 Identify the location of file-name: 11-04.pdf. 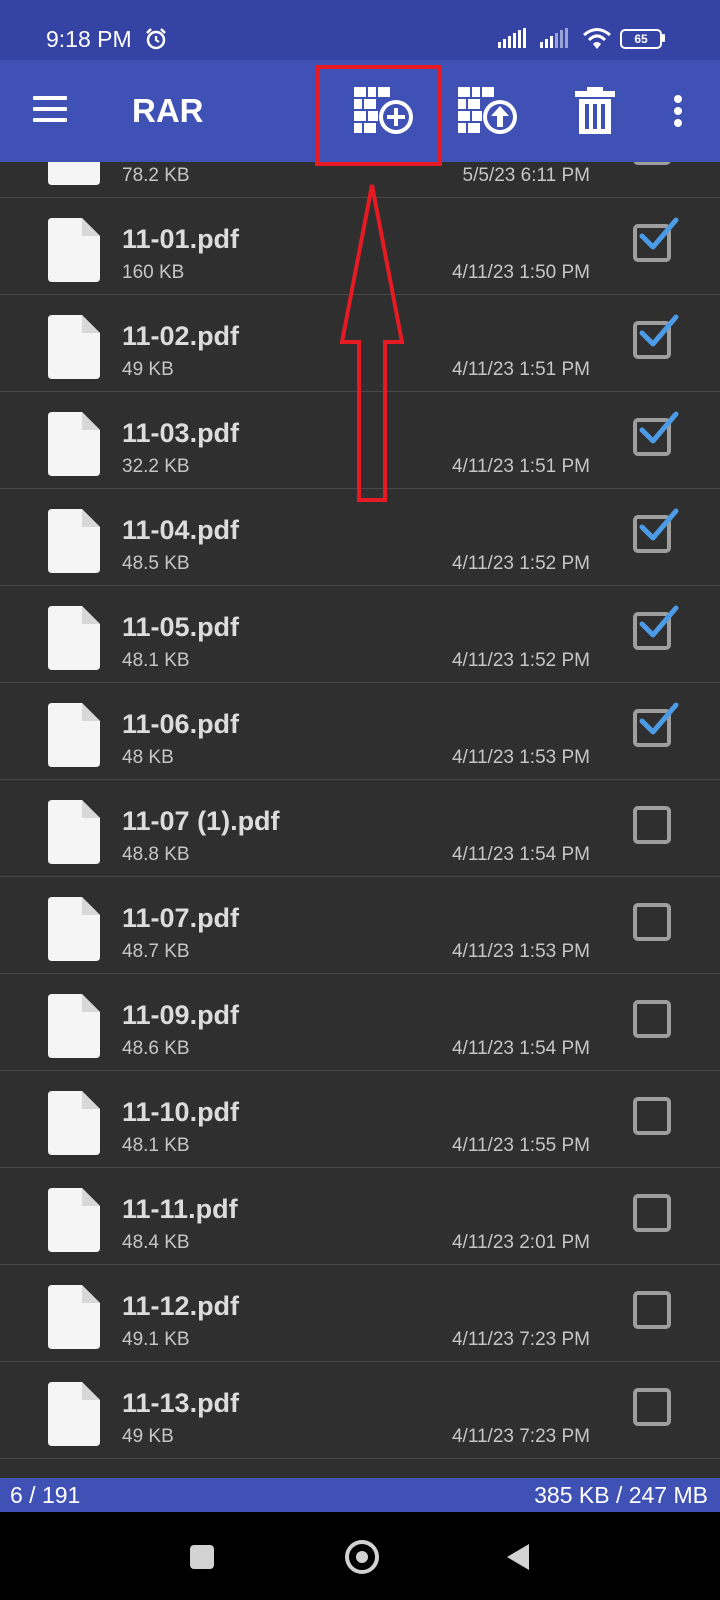
(181, 530).